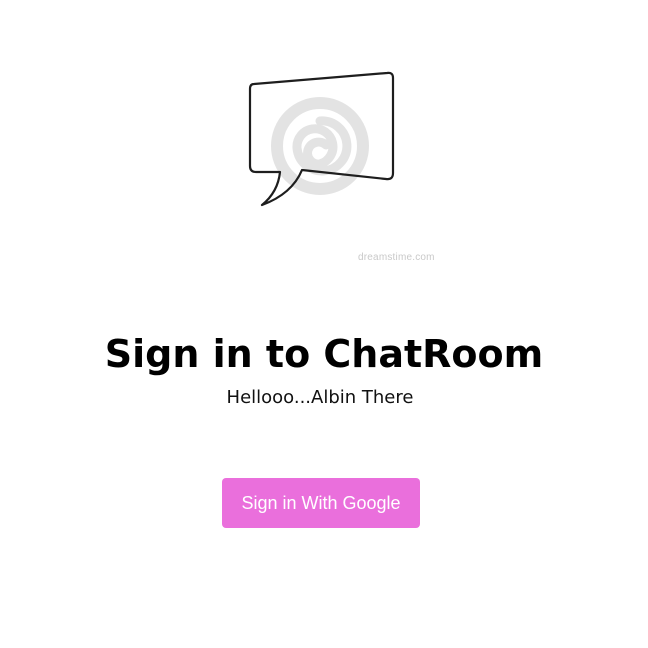 The height and width of the screenshot is (648, 648). I want to click on chatroom-logo: dreamstime.com, so click(350, 166).